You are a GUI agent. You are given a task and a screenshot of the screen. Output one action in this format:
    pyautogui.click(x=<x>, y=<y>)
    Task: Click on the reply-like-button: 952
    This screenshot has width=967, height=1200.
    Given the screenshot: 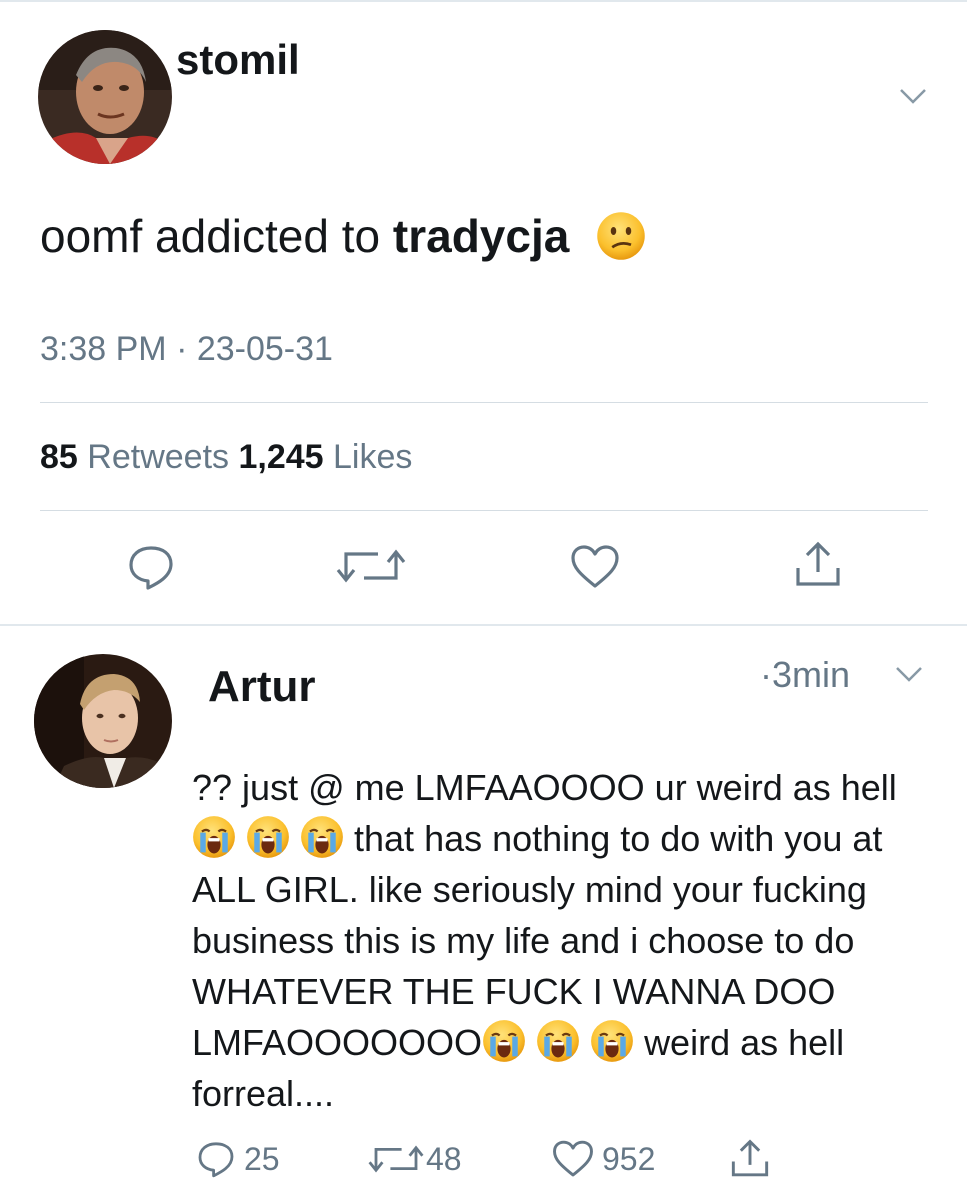 What is the action you would take?
    pyautogui.click(x=603, y=1159)
    